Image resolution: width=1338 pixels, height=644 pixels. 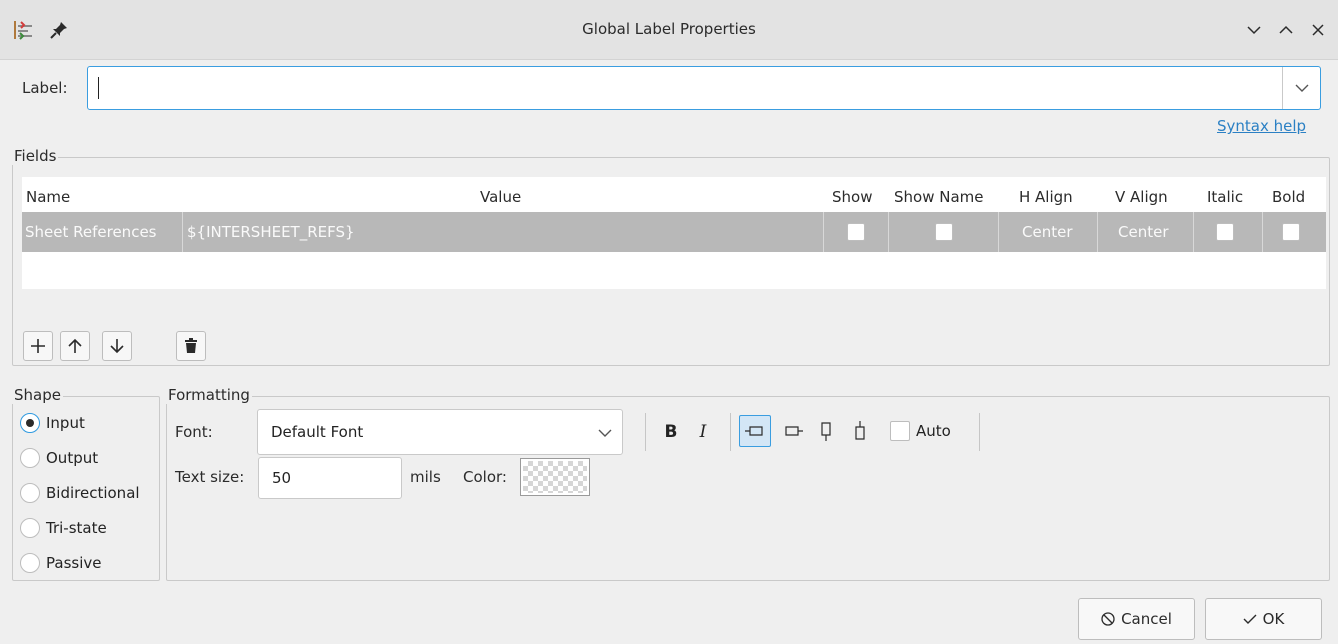 I want to click on color-label: Color:, so click(x=485, y=477).